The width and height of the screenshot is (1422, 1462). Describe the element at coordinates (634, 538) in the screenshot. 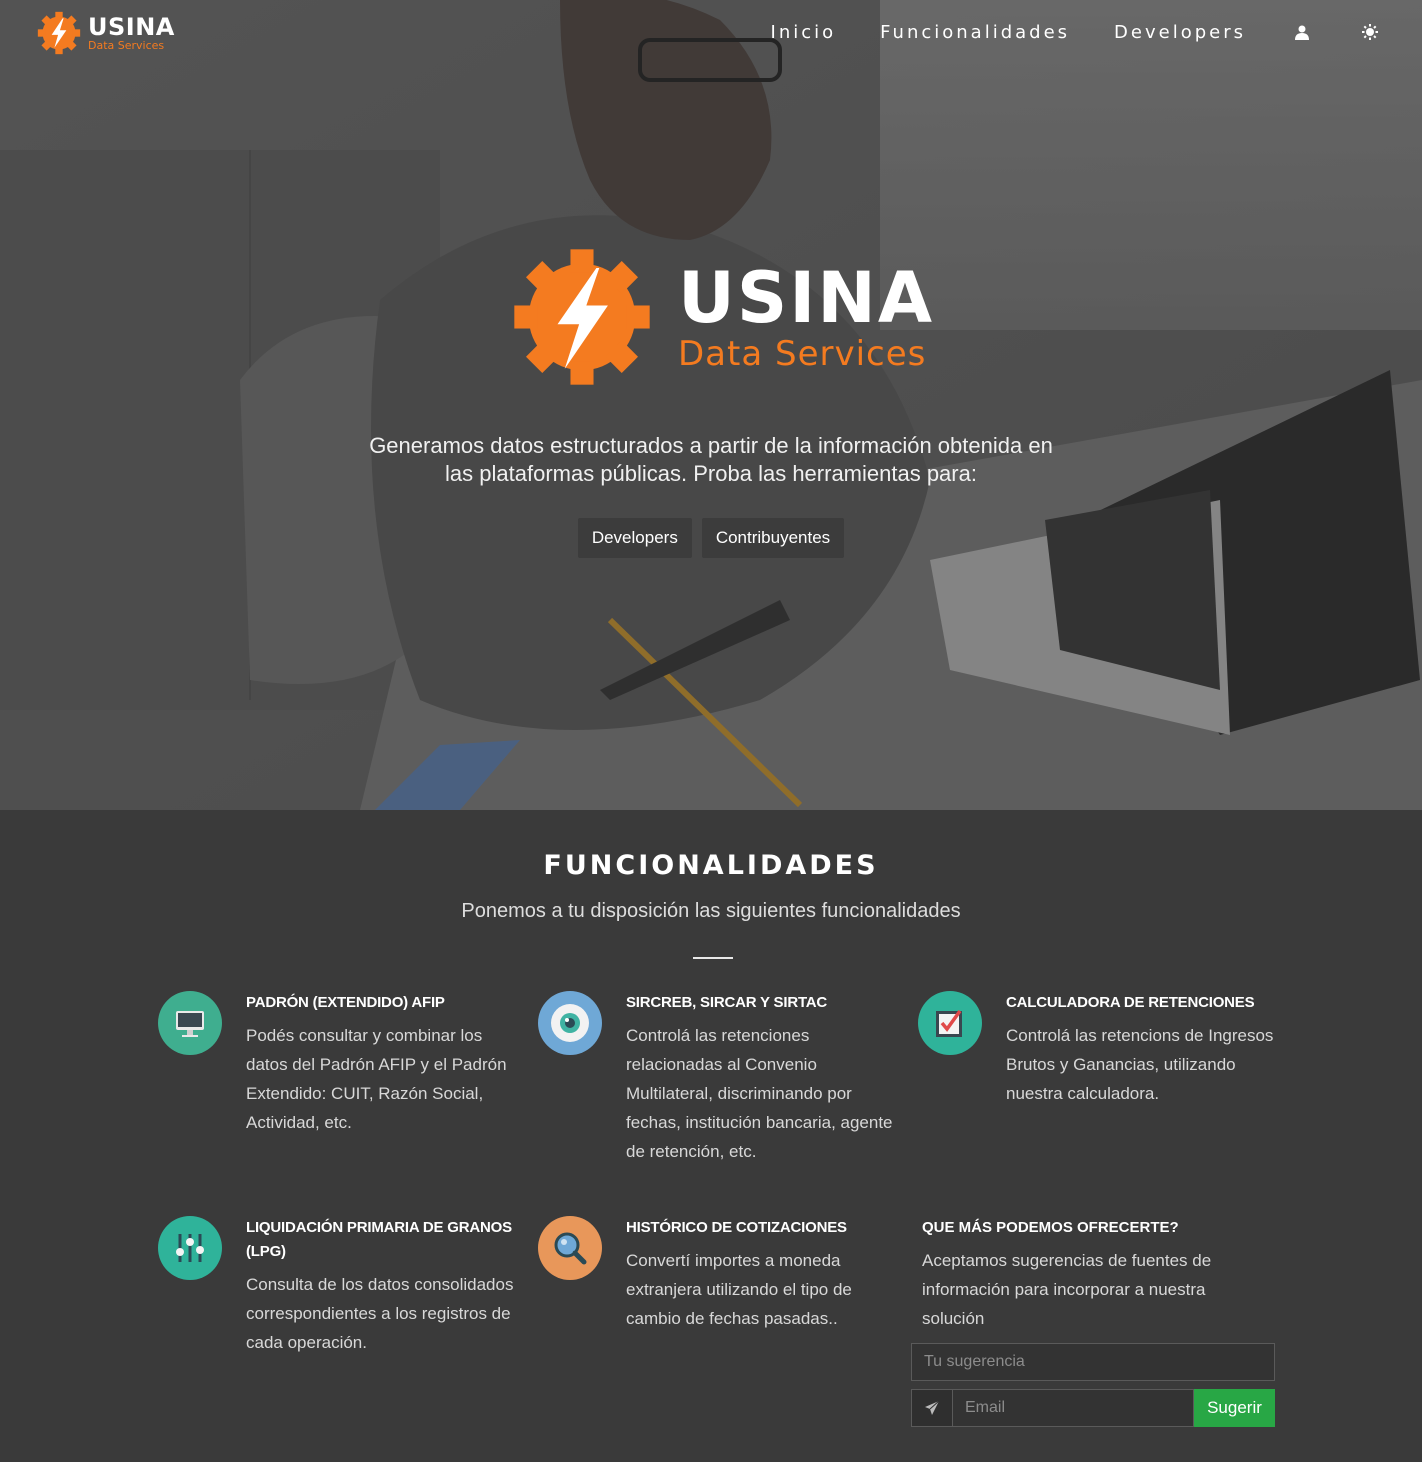

I see `developers-button: Developers` at that location.